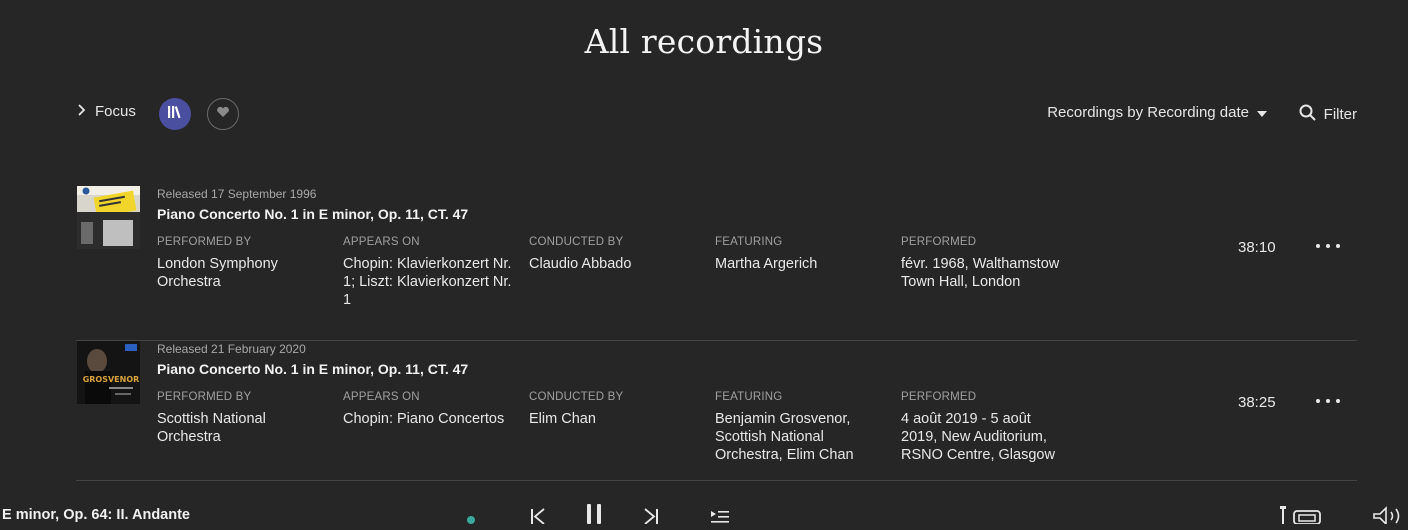 The image size is (1408, 530). What do you see at coordinates (1307, 114) in the screenshot?
I see `search-icon` at bounding box center [1307, 114].